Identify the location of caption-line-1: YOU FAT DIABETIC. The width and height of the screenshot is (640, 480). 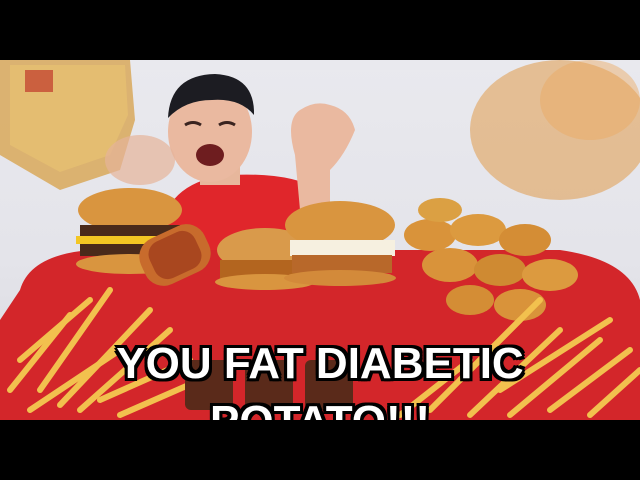
(320, 363).